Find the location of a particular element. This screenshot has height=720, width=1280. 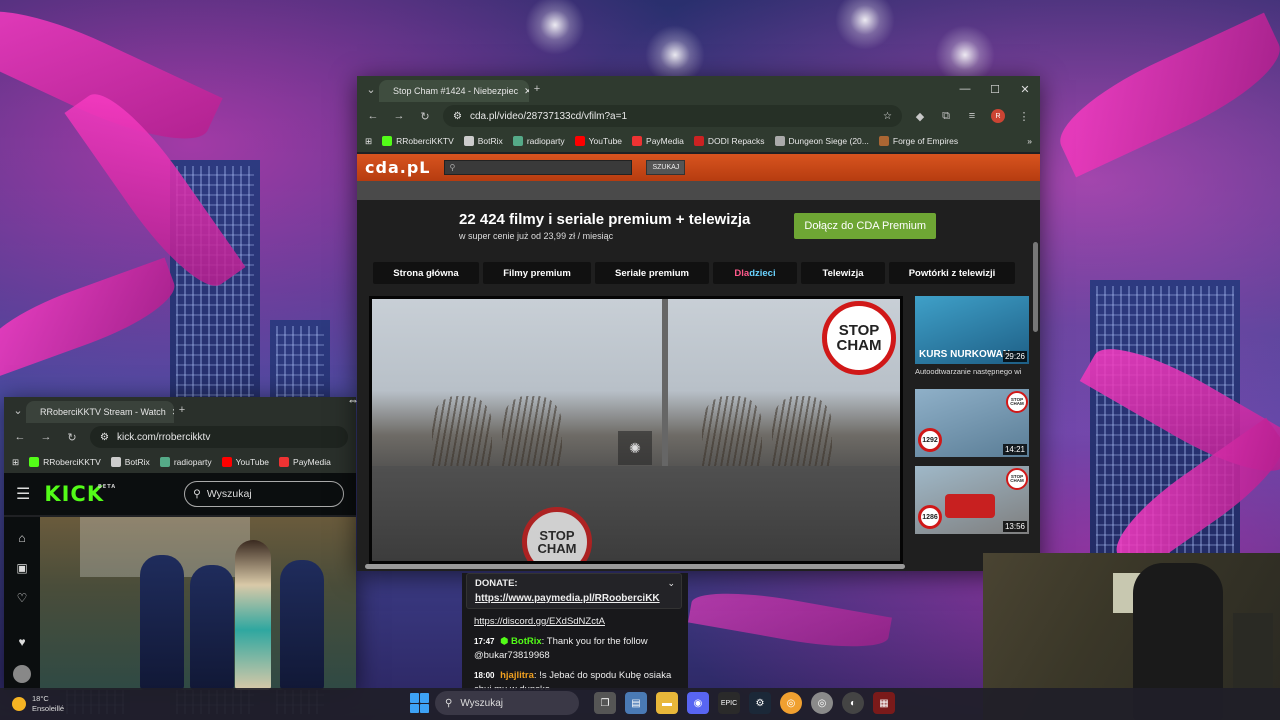

bookmark-star-icon: ☆ is located at coordinates (887, 116).